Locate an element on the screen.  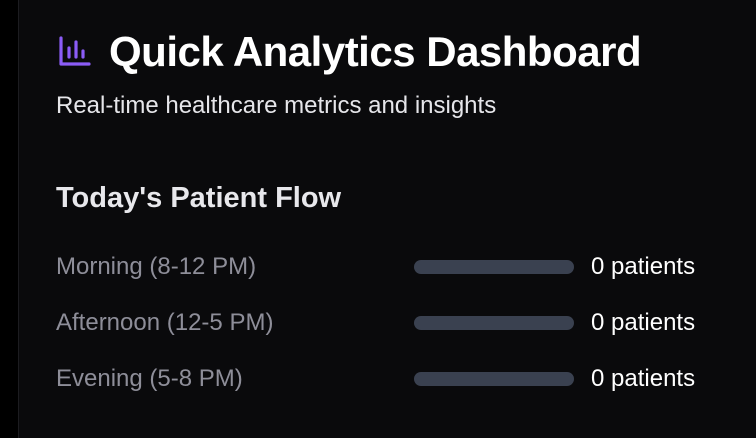
flow-label: Evening (5-8 PM) is located at coordinates (149, 378).